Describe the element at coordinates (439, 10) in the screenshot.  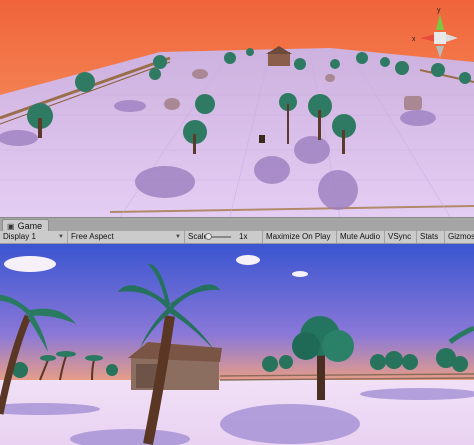
I see `gizmo-y-label: y` at that location.